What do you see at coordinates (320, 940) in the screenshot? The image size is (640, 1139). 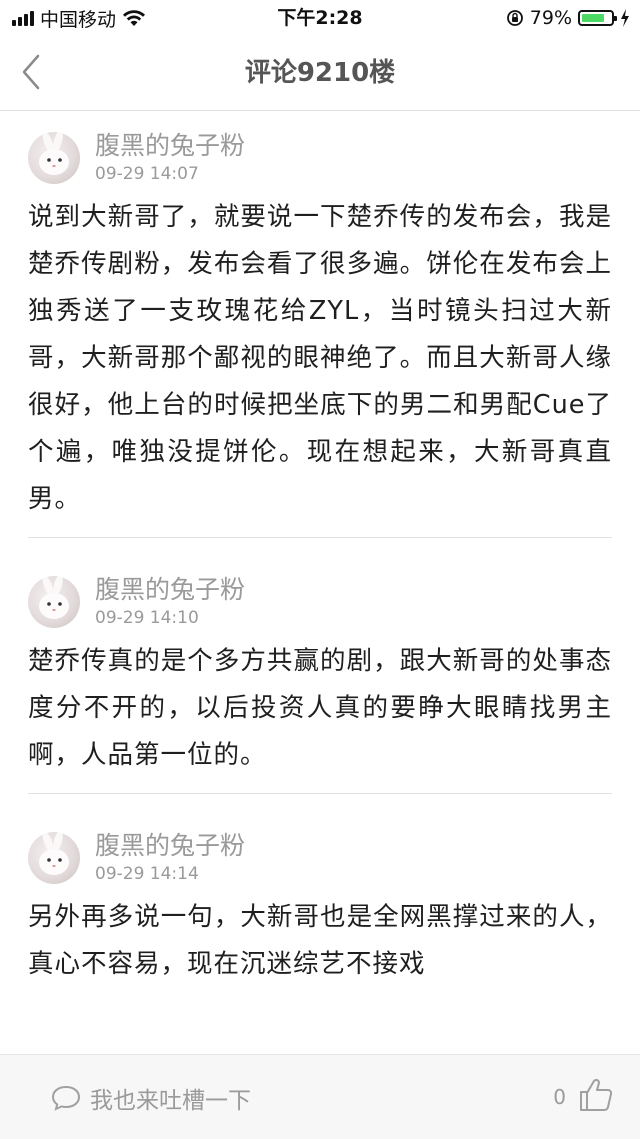 I see `comment-text: 另外再多说一句，大新哥也是全网黑撑过来的人，真心不容易，现在沉迷综艺不接戏` at bounding box center [320, 940].